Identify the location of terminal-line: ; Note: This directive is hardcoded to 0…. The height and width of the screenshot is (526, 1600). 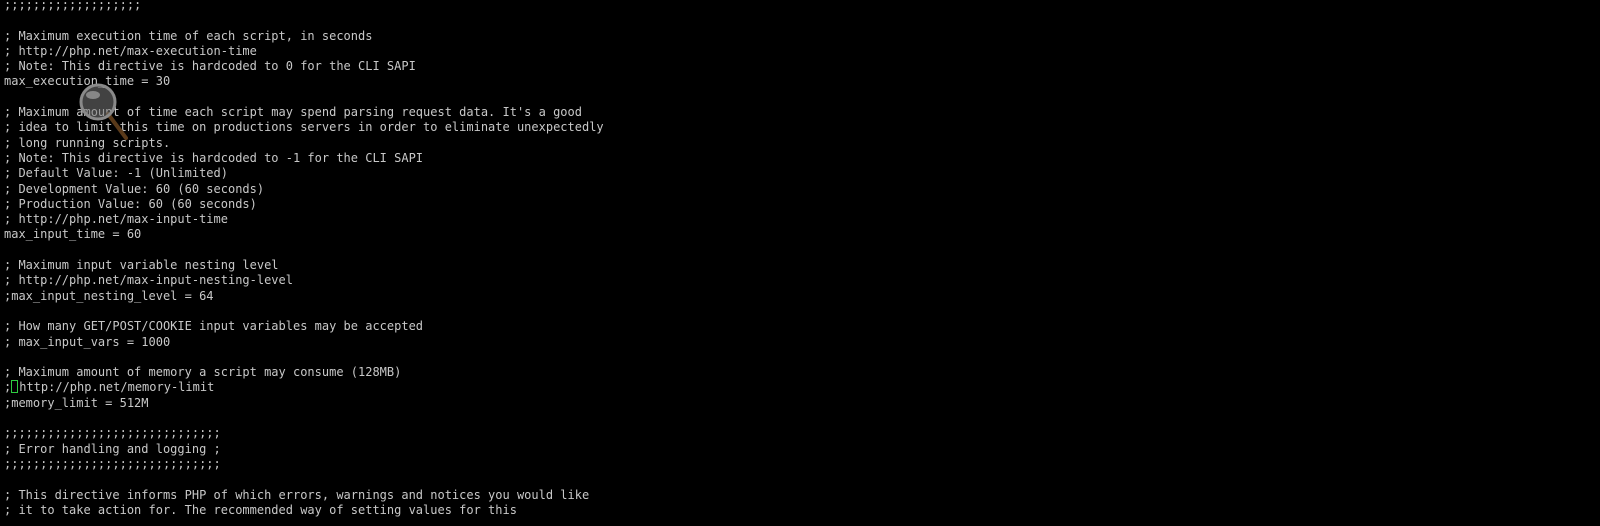
(799, 66).